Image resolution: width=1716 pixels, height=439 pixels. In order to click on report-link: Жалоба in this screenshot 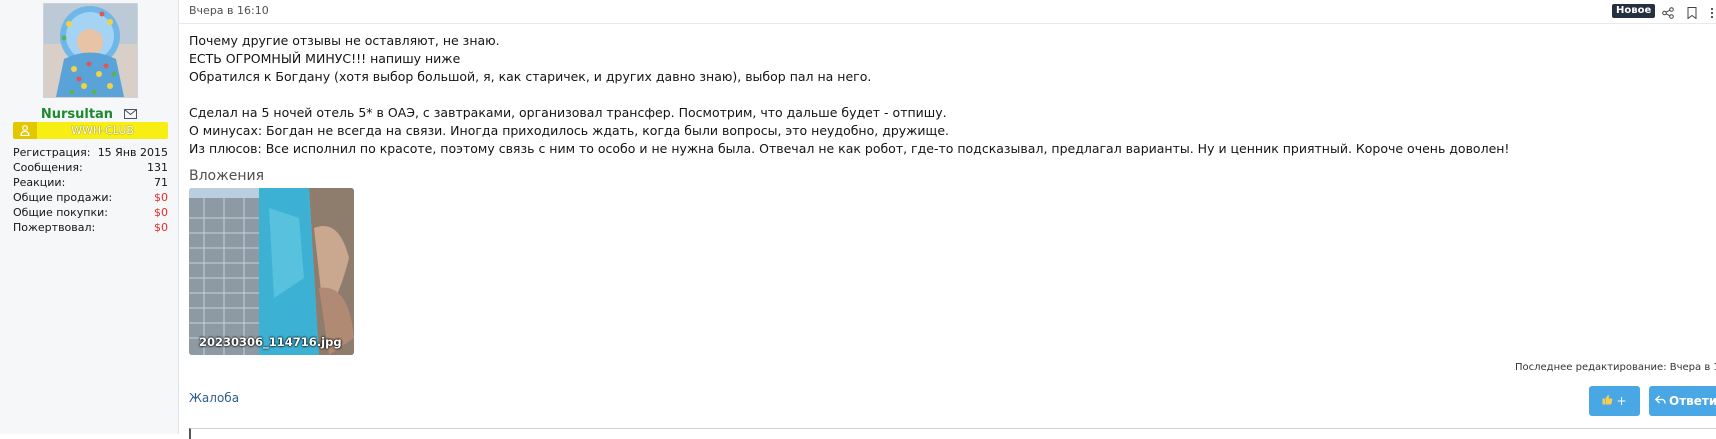, I will do `click(214, 398)`.